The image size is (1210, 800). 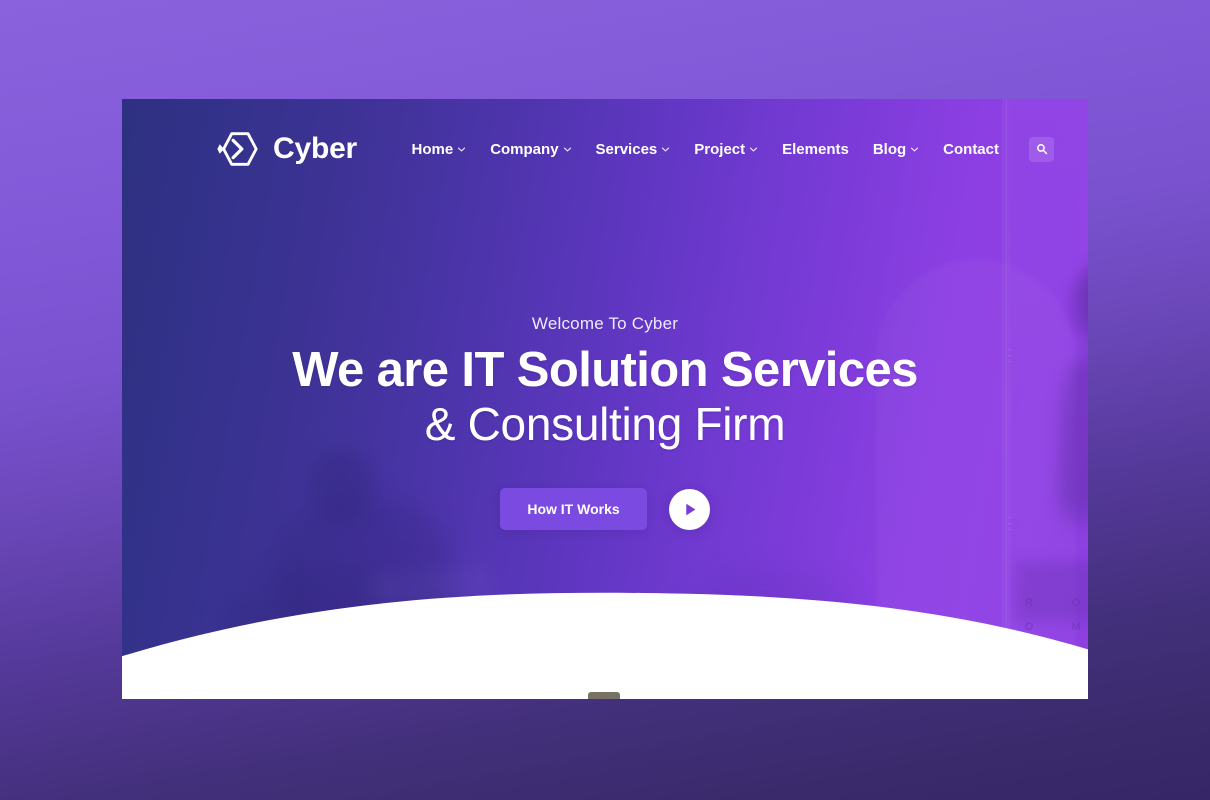 I want to click on nav-item-company: Company, so click(x=530, y=149).